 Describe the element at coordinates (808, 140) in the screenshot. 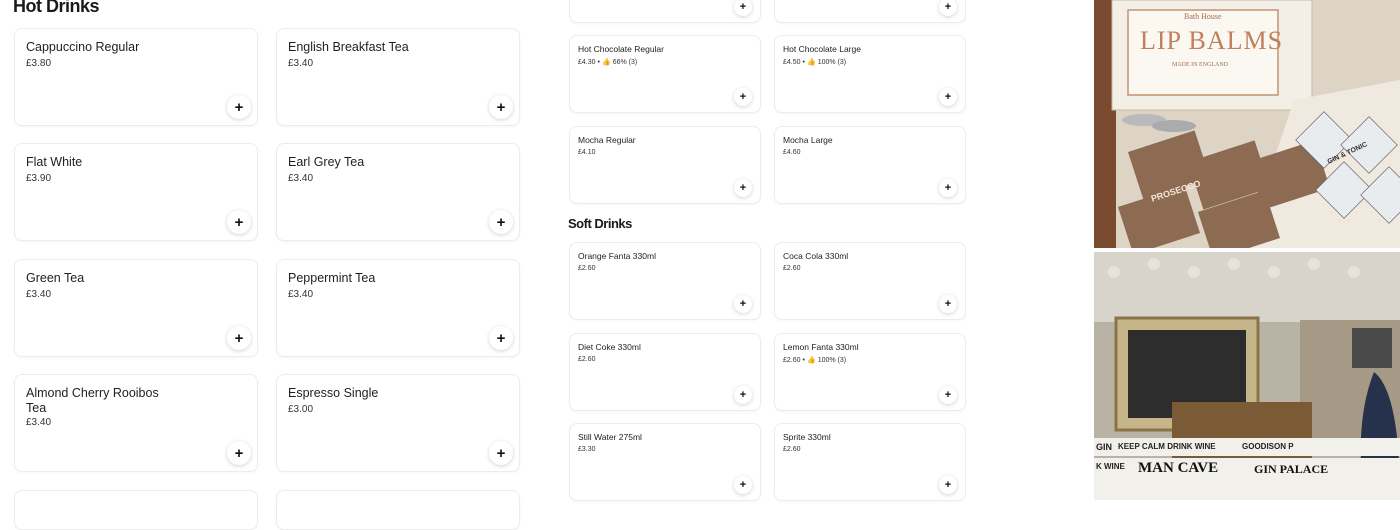

I see `item-name: Mocha Large` at that location.